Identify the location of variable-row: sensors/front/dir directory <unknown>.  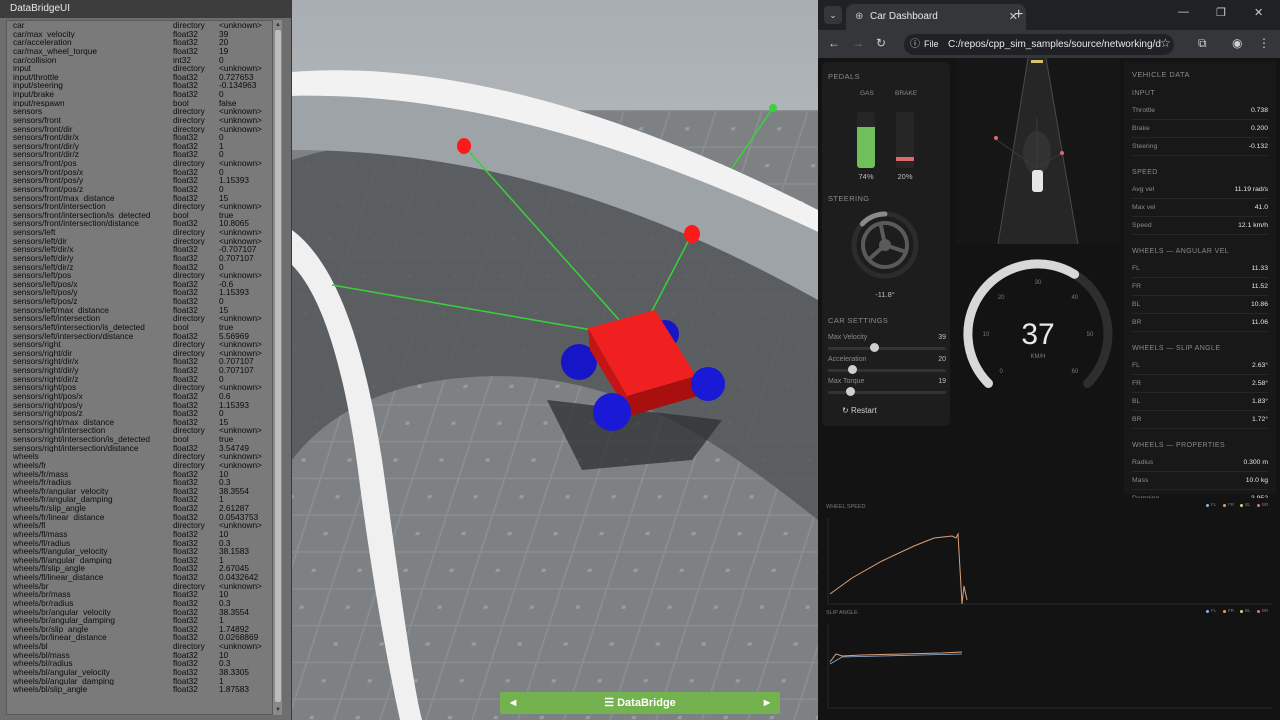
(142, 129).